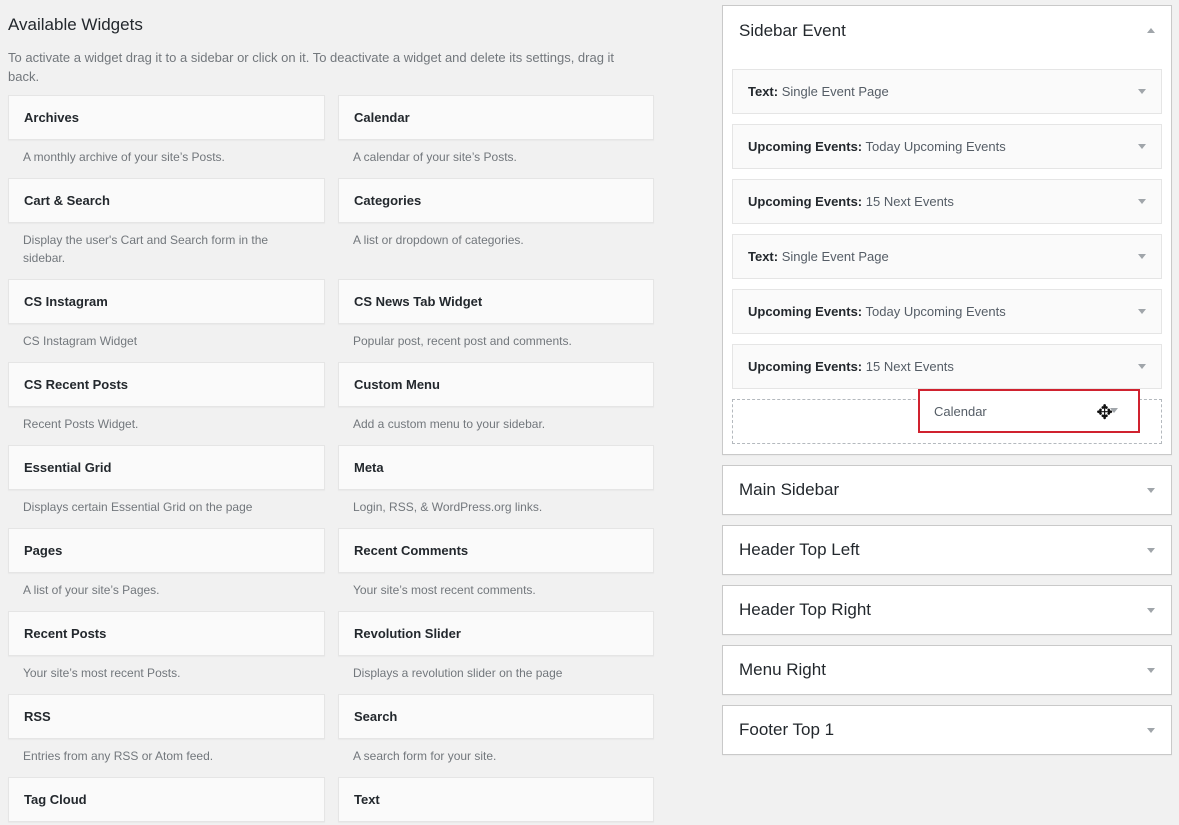  Describe the element at coordinates (805, 609) in the screenshot. I see `sidebar-title: Header Top Right` at that location.